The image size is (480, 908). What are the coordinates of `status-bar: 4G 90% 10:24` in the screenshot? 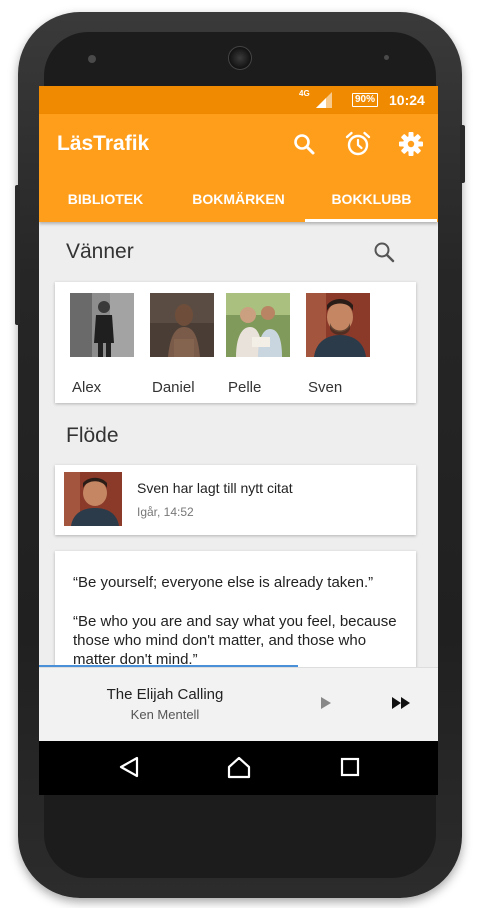 It's located at (238, 100).